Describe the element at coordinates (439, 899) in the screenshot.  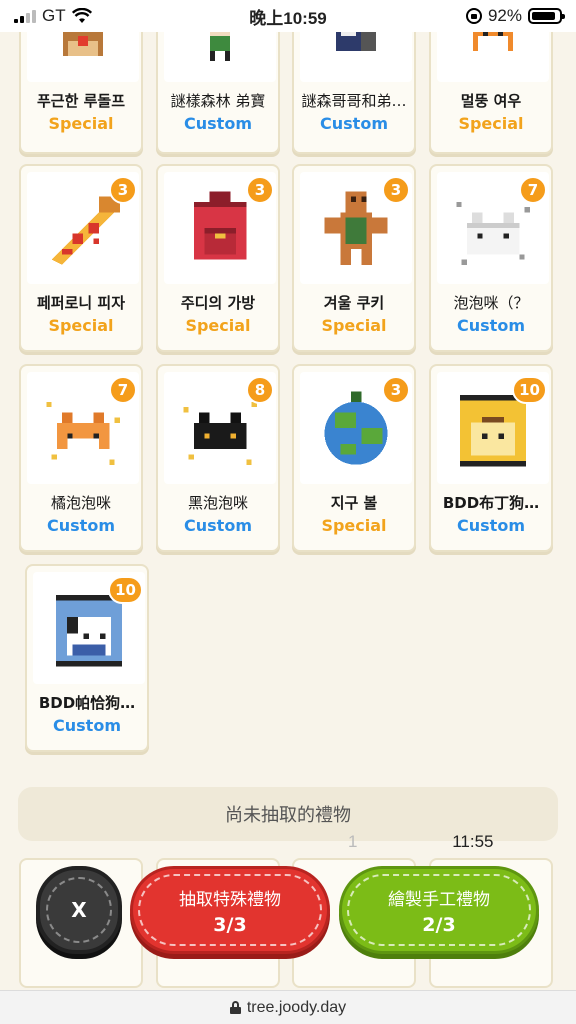
I see `draw-custom-label: 繪製手工禮物` at that location.